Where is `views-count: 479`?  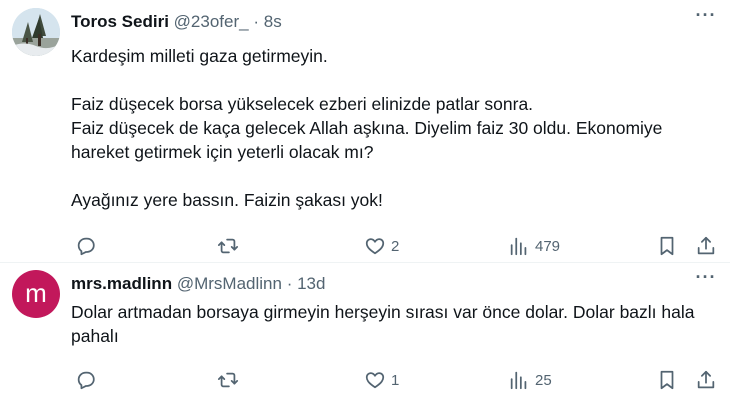 views-count: 479 is located at coordinates (548, 246).